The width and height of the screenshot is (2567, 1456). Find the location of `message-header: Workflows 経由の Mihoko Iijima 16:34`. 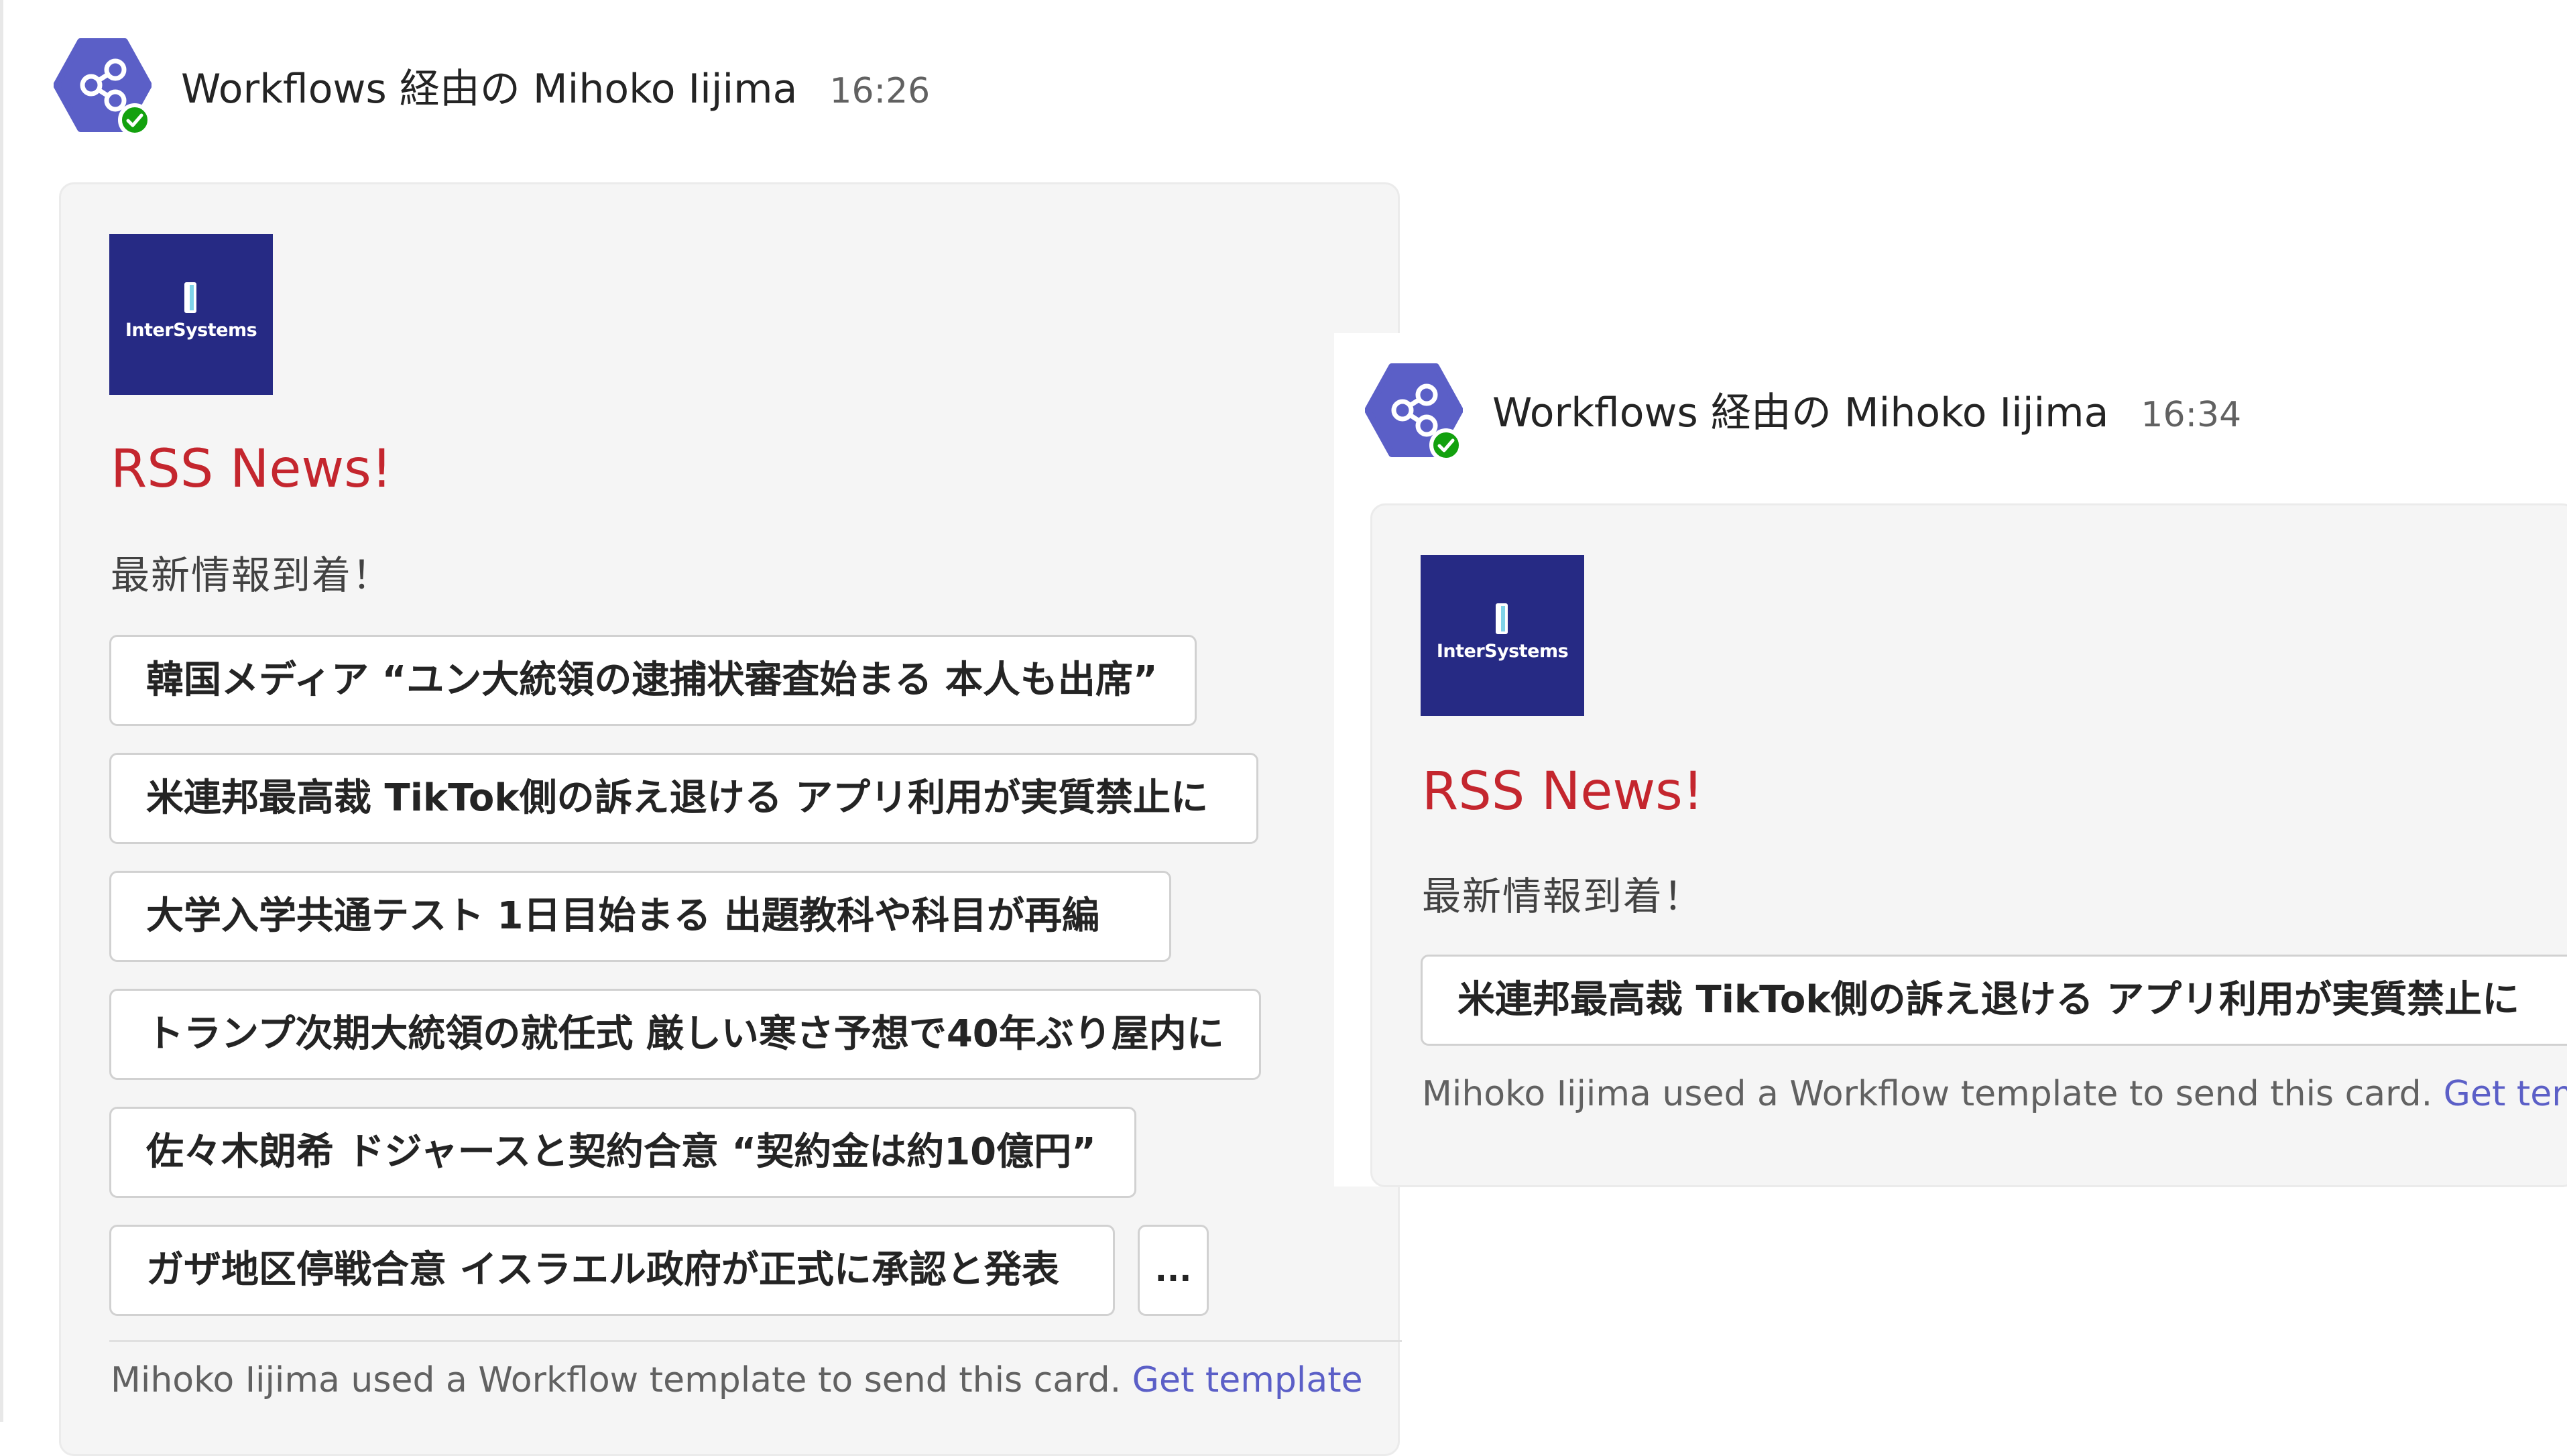

message-header: Workflows 経由の Mihoko Iijima 16:34 is located at coordinates (1866, 409).